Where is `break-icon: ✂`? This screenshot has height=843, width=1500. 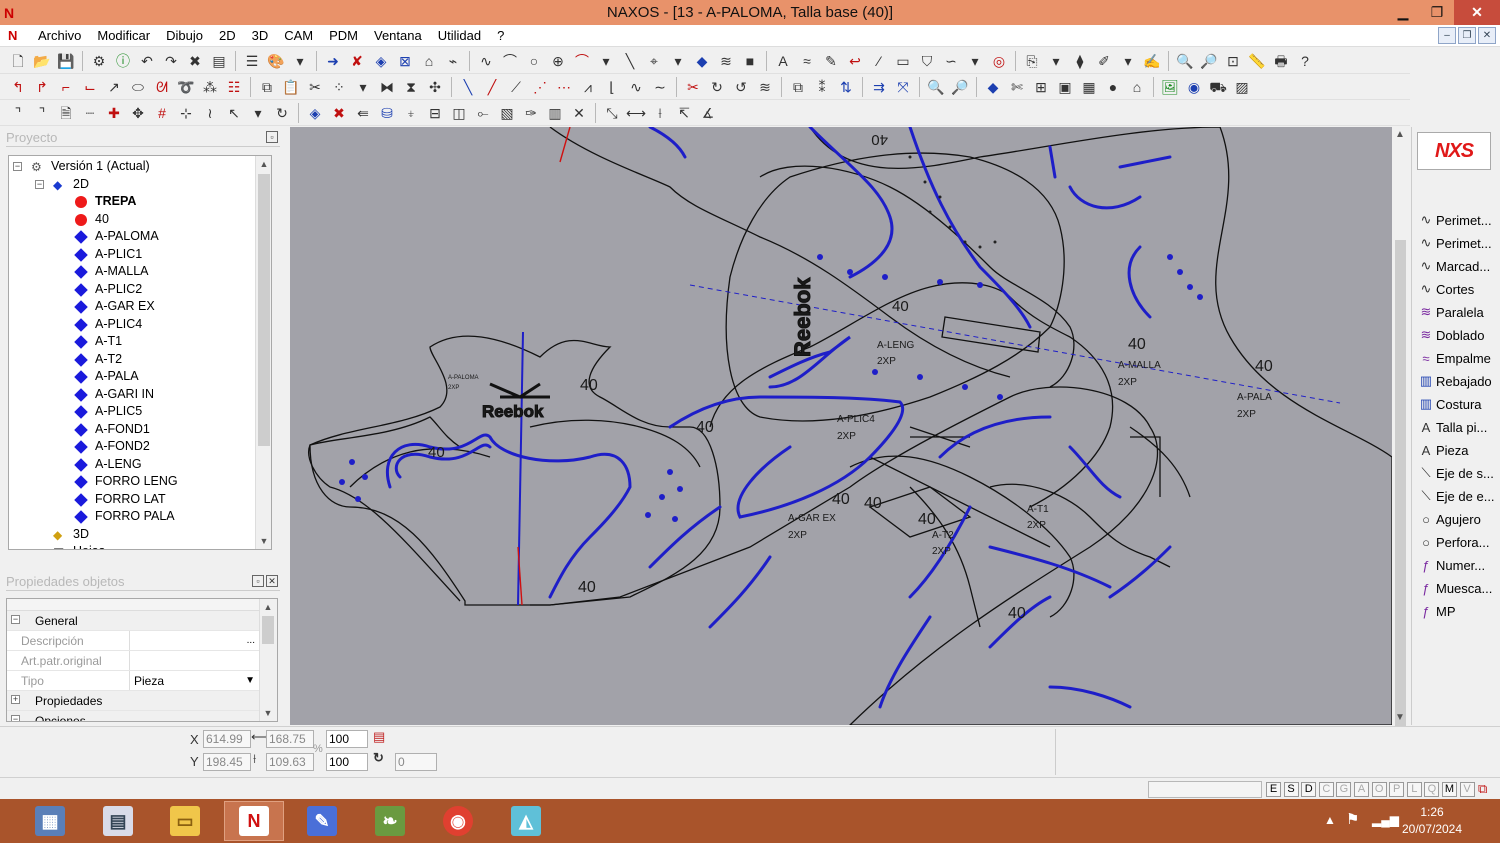
break-icon: ✂ is located at coordinates (693, 87).